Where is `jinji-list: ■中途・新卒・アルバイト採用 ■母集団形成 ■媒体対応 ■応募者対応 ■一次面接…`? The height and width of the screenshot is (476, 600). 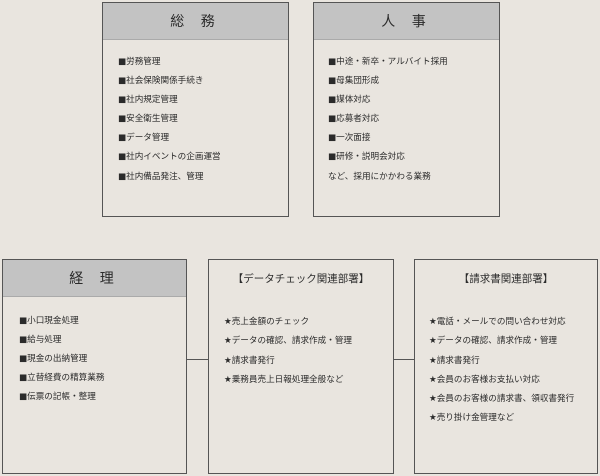
jinji-list: ■中途・新卒・アルバイト採用 ■母集団形成 ■媒体対応 ■応募者対応 ■一次面接… is located at coordinates (406, 111).